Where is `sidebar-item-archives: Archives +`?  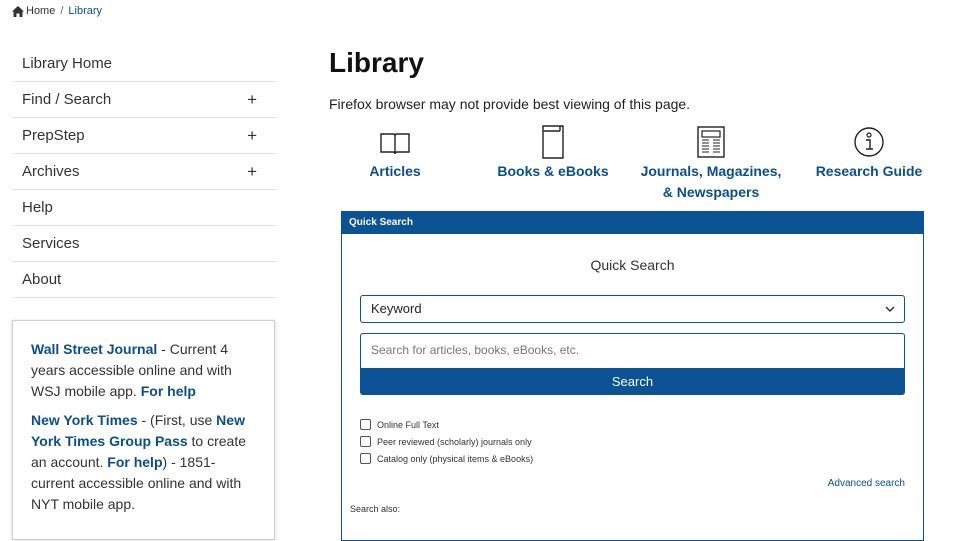 sidebar-item-archives: Archives + is located at coordinates (144, 172).